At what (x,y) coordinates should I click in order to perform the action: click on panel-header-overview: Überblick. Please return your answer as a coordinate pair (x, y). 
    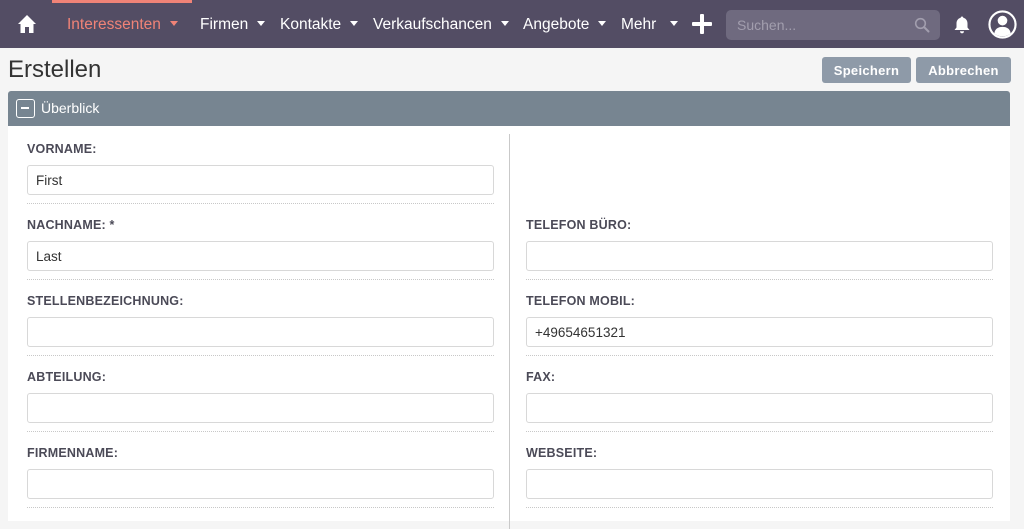
    Looking at the image, I should click on (509, 108).